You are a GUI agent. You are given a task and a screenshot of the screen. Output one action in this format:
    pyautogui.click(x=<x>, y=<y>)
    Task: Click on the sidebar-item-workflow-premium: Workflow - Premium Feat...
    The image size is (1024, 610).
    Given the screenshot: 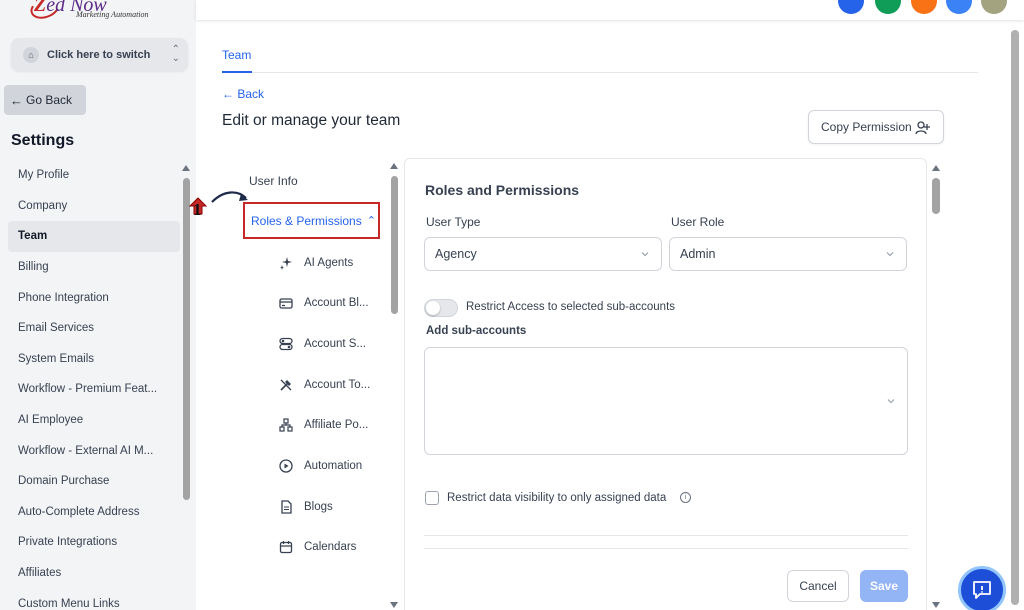 What is the action you would take?
    pyautogui.click(x=94, y=389)
    